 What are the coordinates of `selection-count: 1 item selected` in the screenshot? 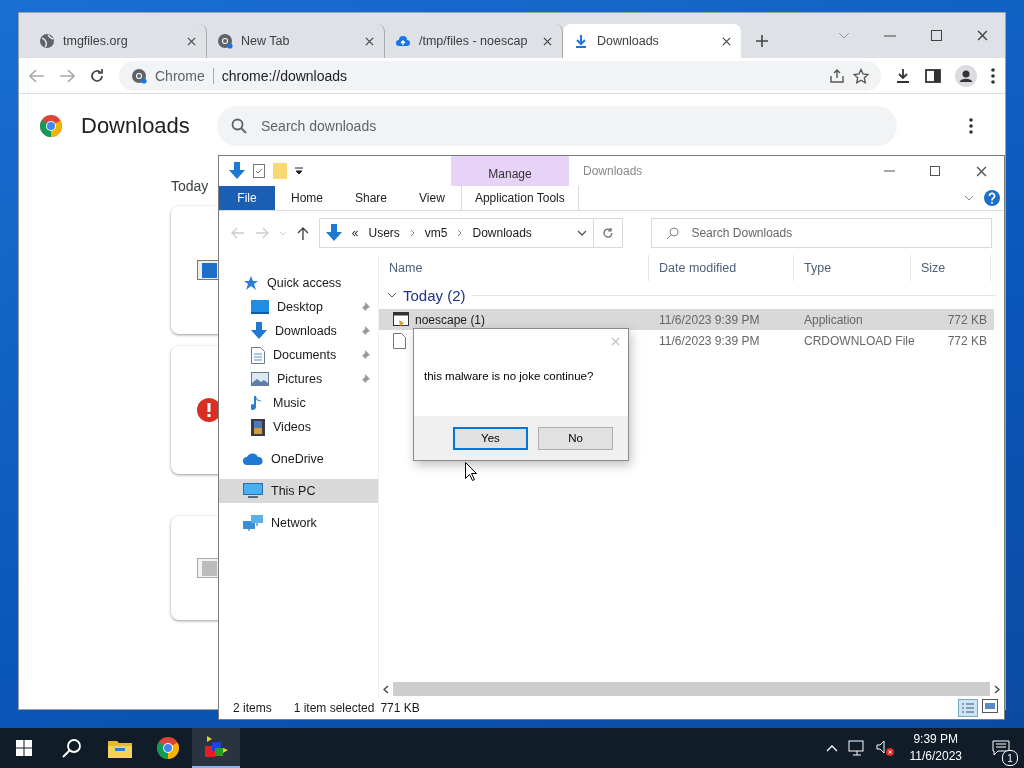 It's located at (334, 708).